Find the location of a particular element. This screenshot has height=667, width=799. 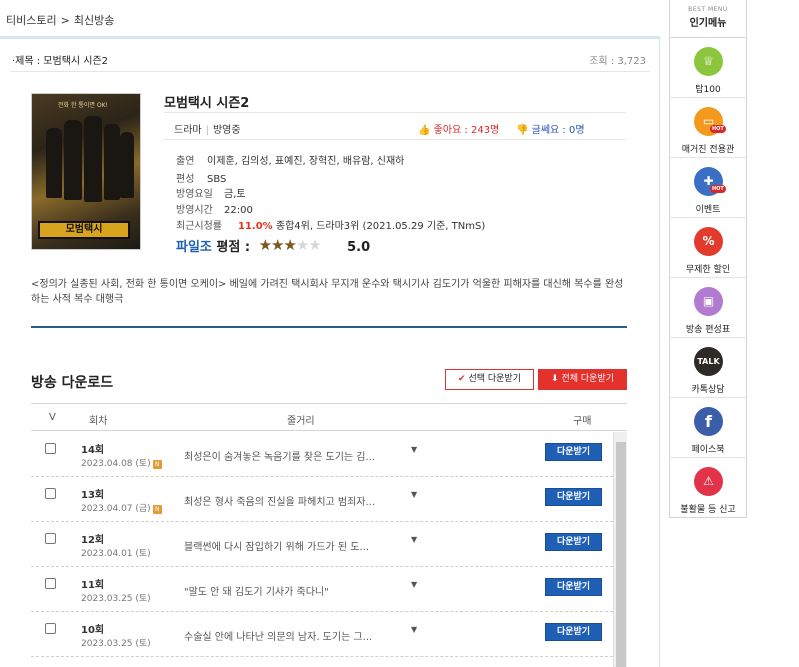

sidebar-item-label: 매거진 전용관 is located at coordinates (708, 150).